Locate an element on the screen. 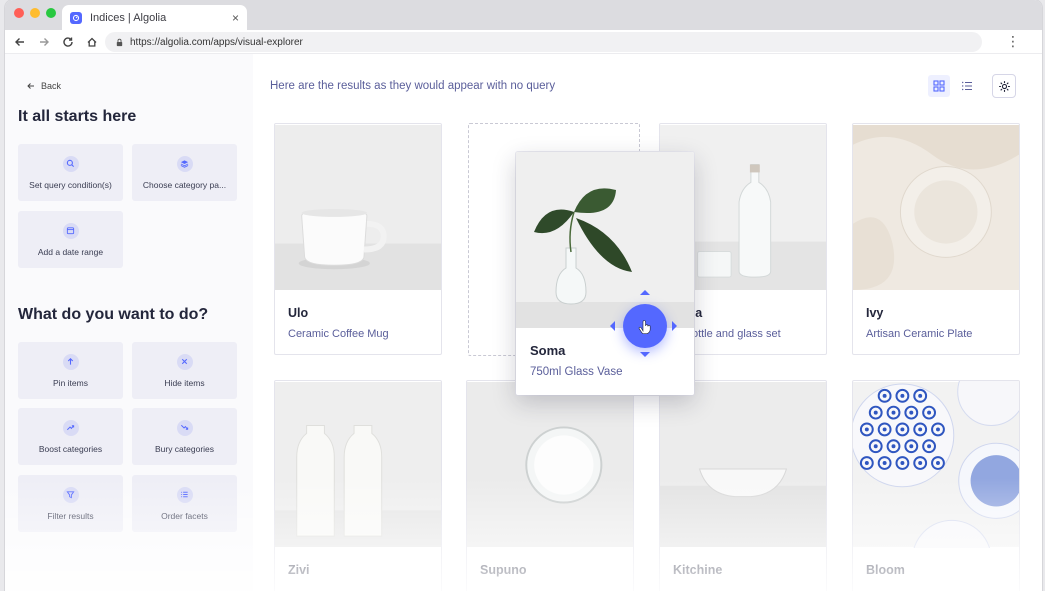  hide-items-button: Hide items is located at coordinates (184, 370).